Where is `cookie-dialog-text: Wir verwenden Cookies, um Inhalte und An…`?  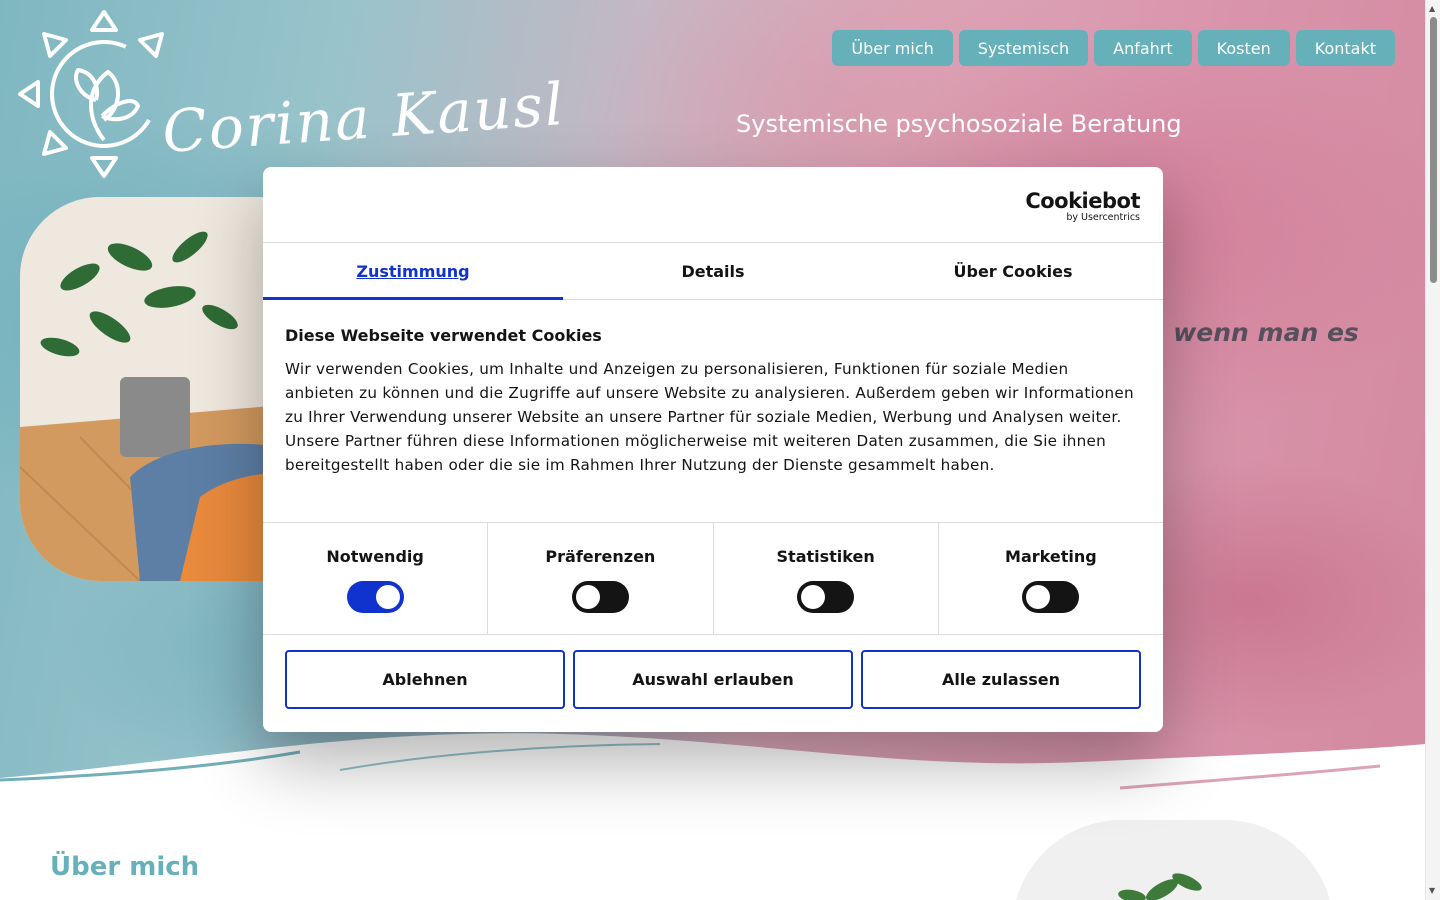 cookie-dialog-text: Wir verwenden Cookies, um Inhalte und An… is located at coordinates (709, 417).